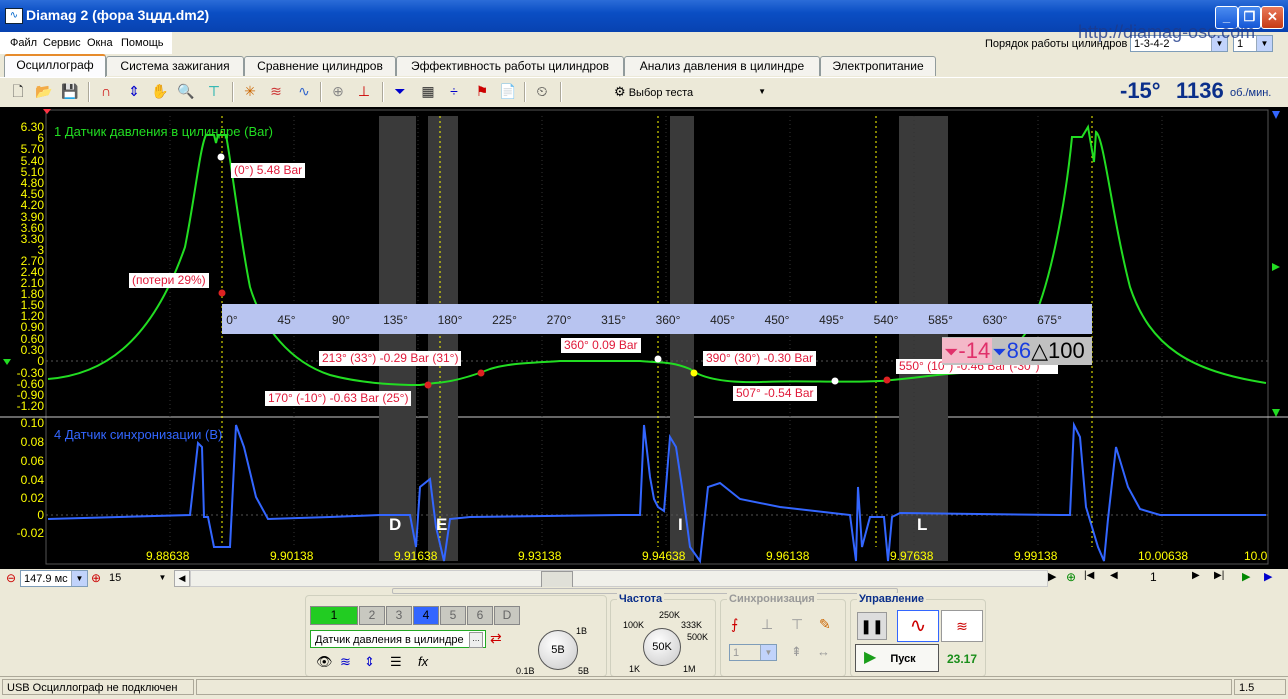  Describe the element at coordinates (372, 615) in the screenshot. I see `channel-2-button: 2` at that location.